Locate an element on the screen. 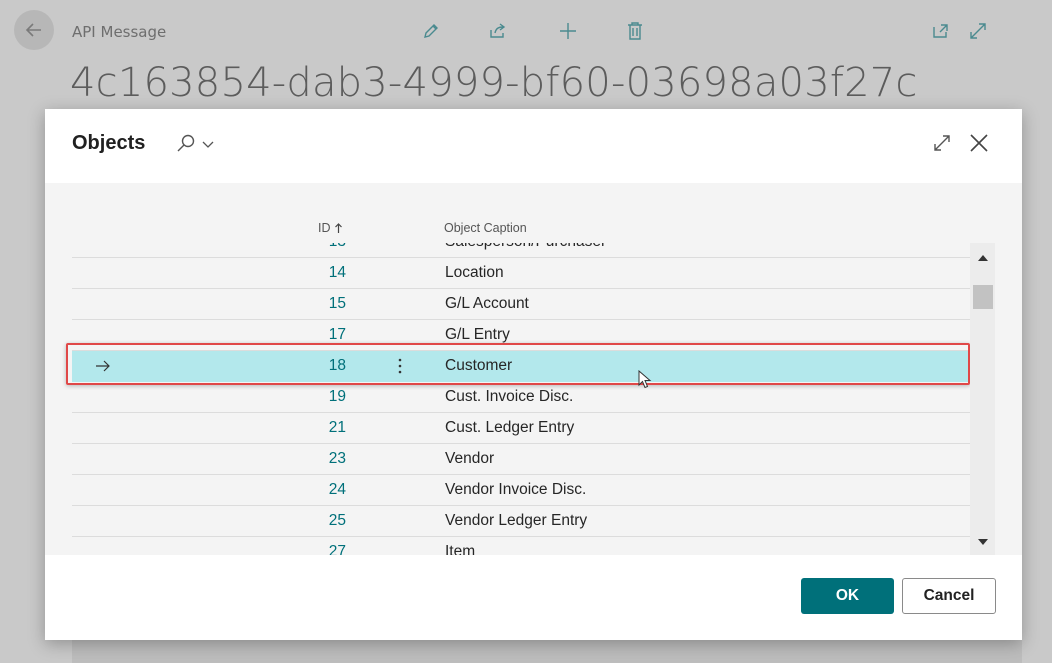  expand-page-button is located at coordinates (978, 31).